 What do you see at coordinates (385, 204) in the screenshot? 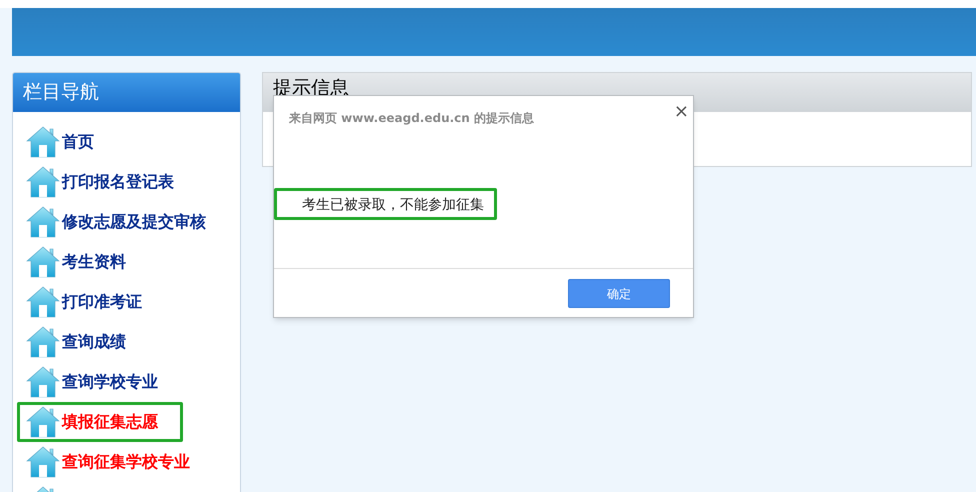
I see `message-text: 考生已被录取，不能参加征集` at bounding box center [385, 204].